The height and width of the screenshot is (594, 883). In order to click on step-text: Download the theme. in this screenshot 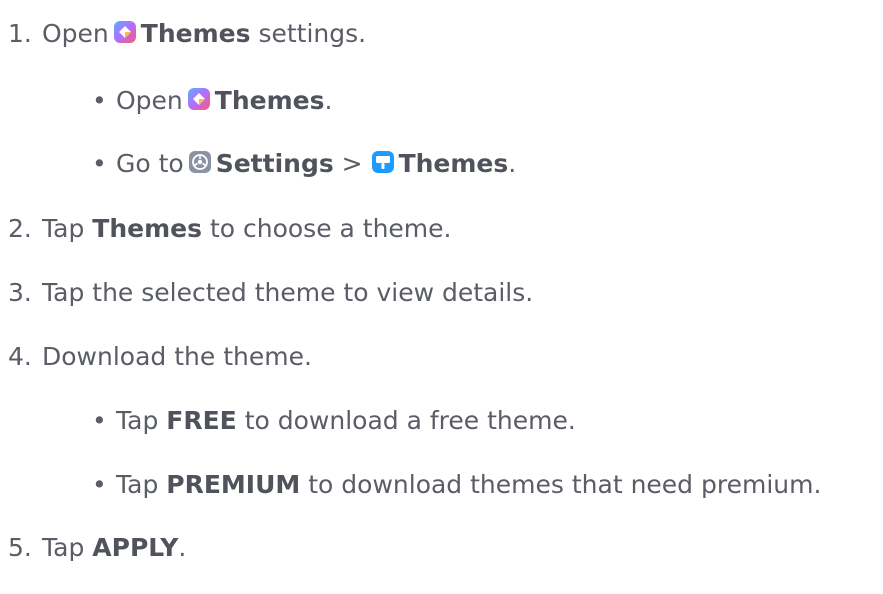, I will do `click(177, 356)`.